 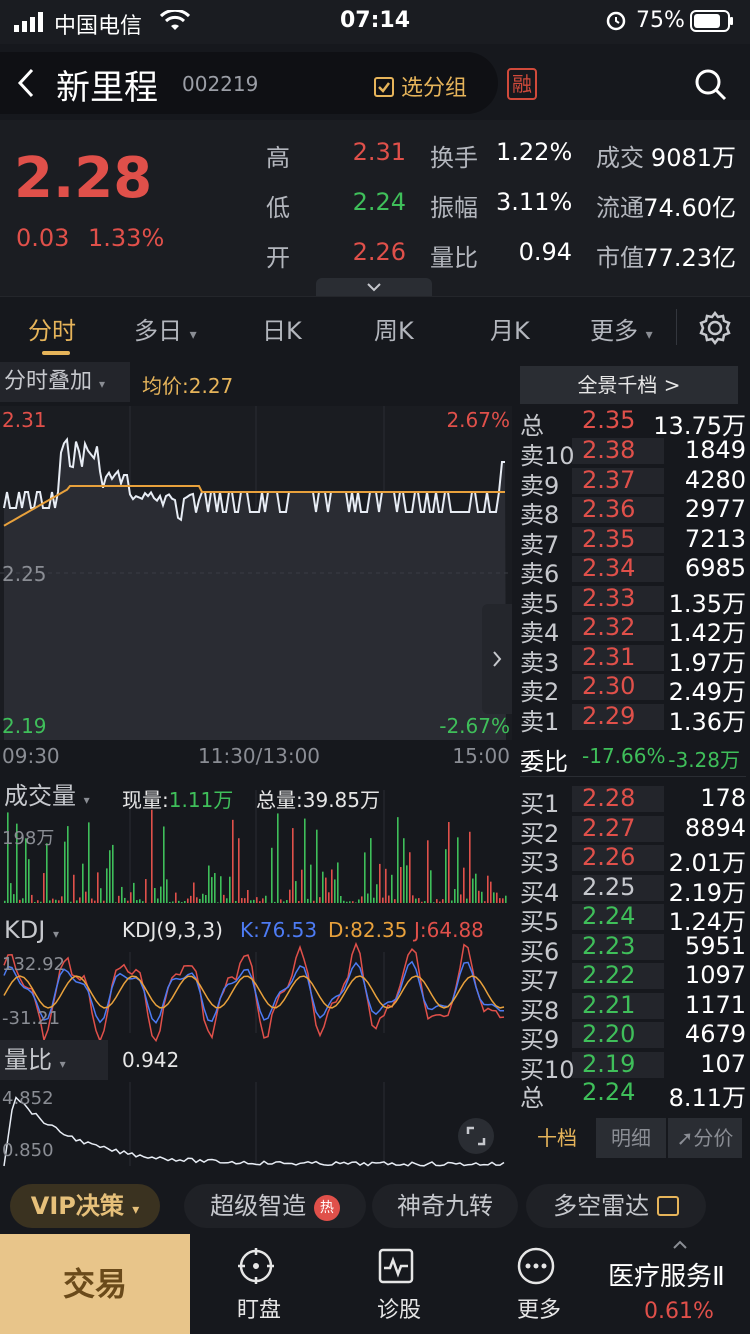 I want to click on kdj-label: KDJ, so click(x=25, y=930).